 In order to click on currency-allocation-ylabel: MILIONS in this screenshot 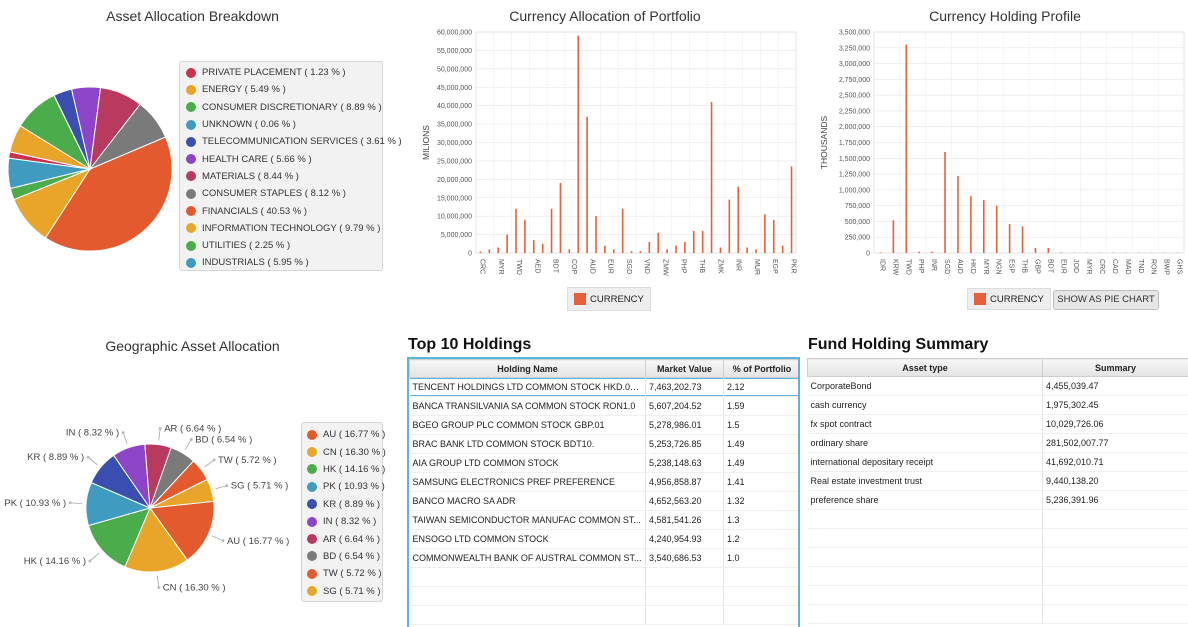, I will do `click(426, 142)`.